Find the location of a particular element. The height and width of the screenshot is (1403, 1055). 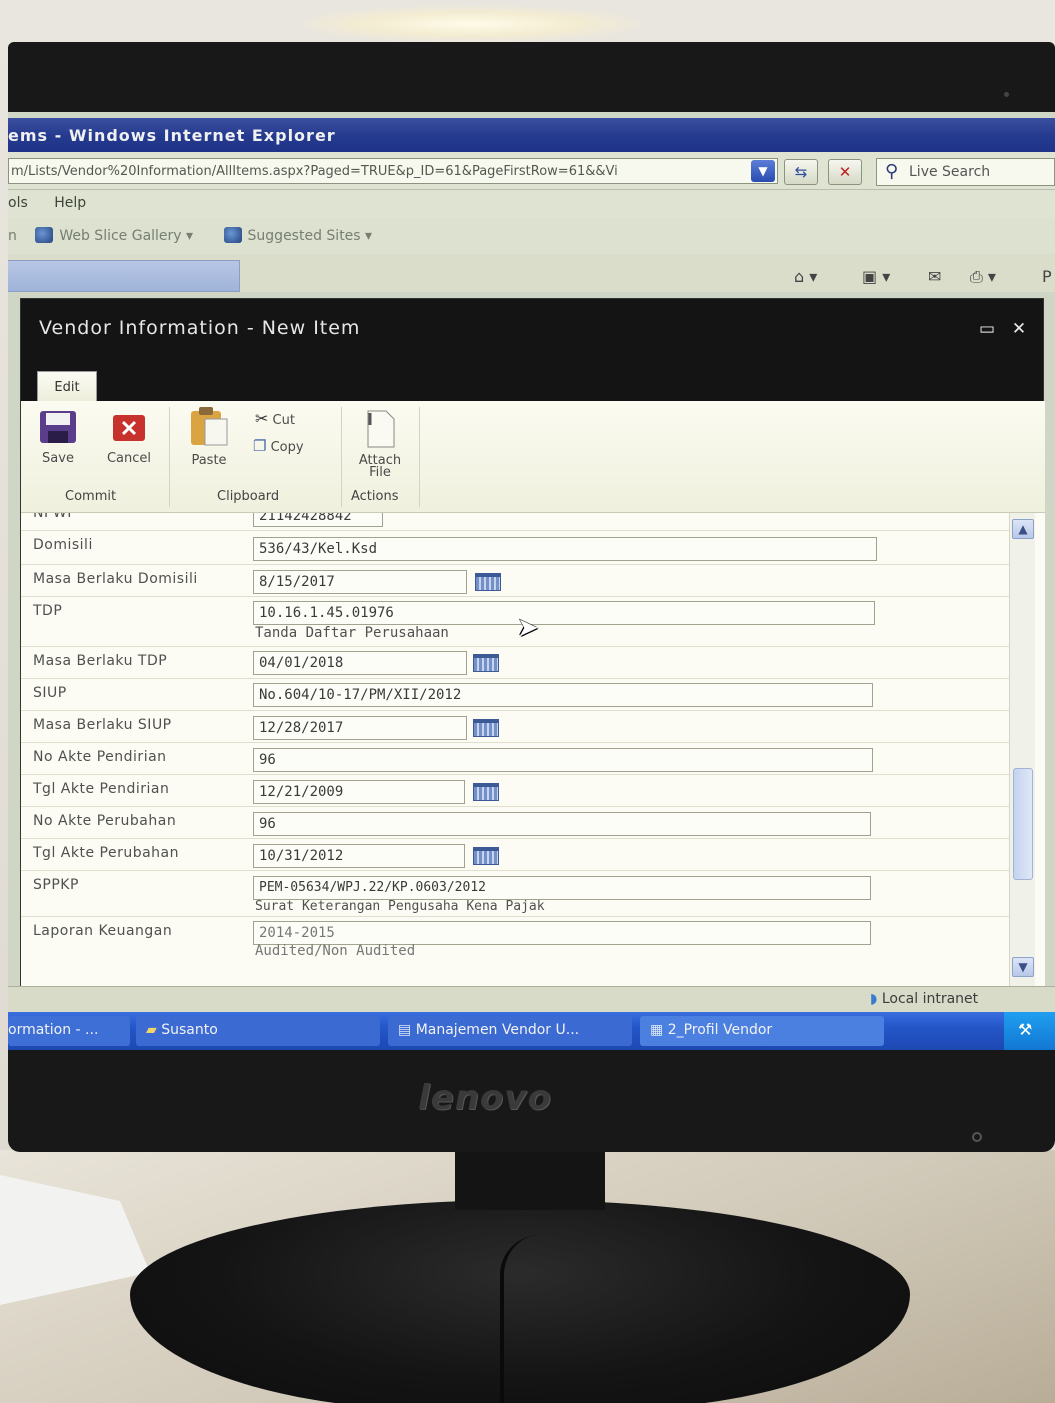

form-row-masa-berlaku-domisili: Masa Berlaku Domisili 8/15/2017 is located at coordinates (515, 581).